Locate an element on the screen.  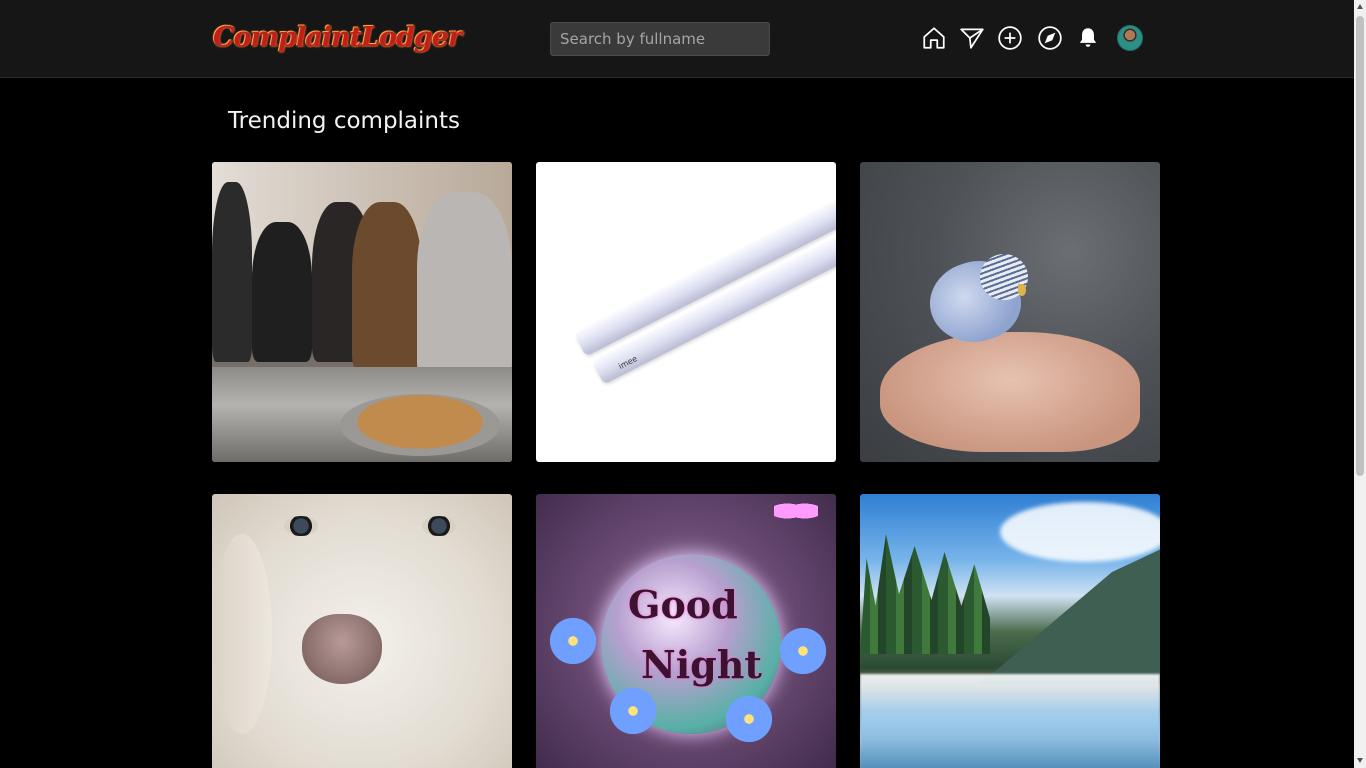
dog-ear is located at coordinates (242, 634).